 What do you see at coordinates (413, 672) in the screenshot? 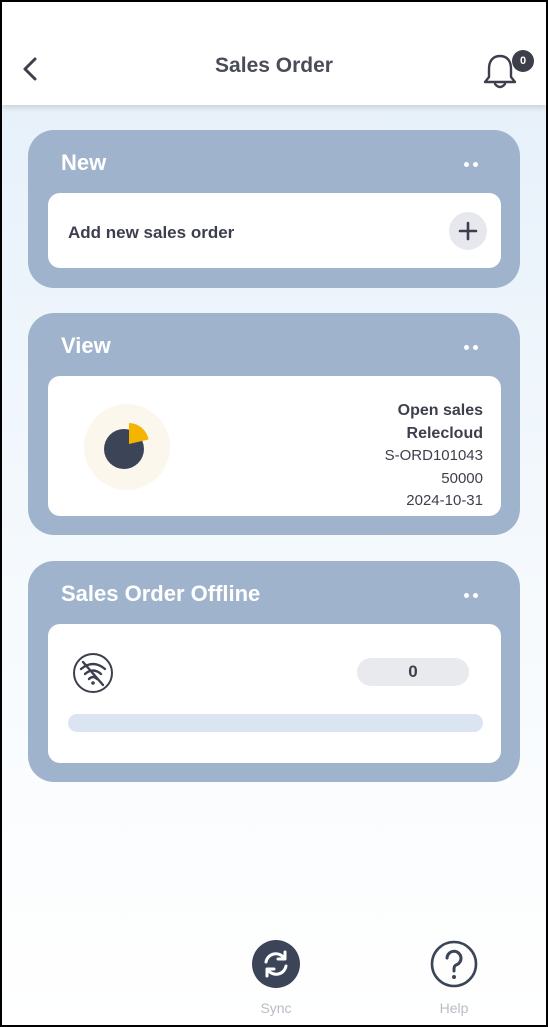
I see `pending-count: 0` at bounding box center [413, 672].